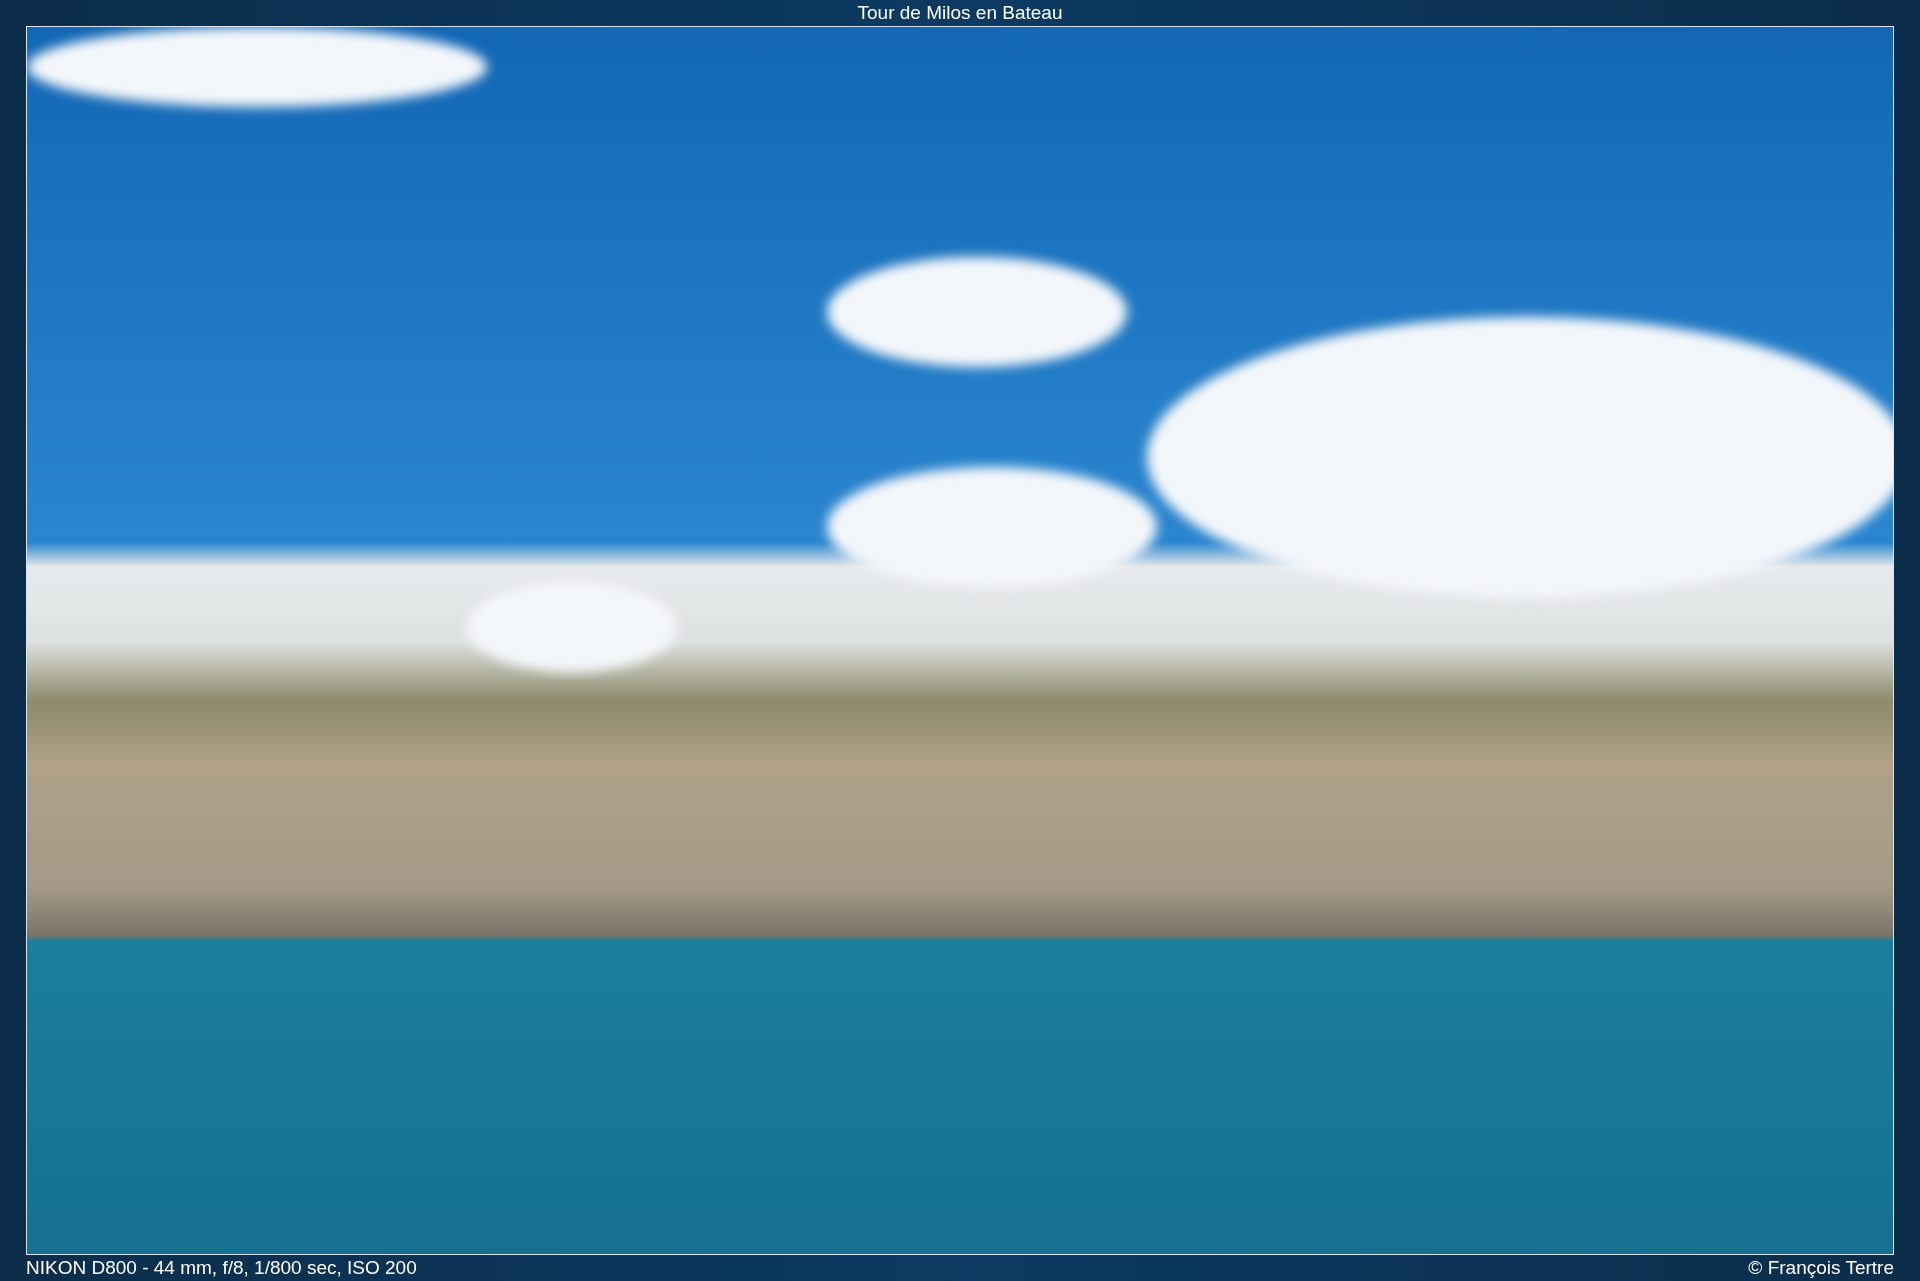 Image resolution: width=1920 pixels, height=1281 pixels. What do you see at coordinates (960, 13) in the screenshot?
I see `photo-title: Tour de Milos en Bateau` at bounding box center [960, 13].